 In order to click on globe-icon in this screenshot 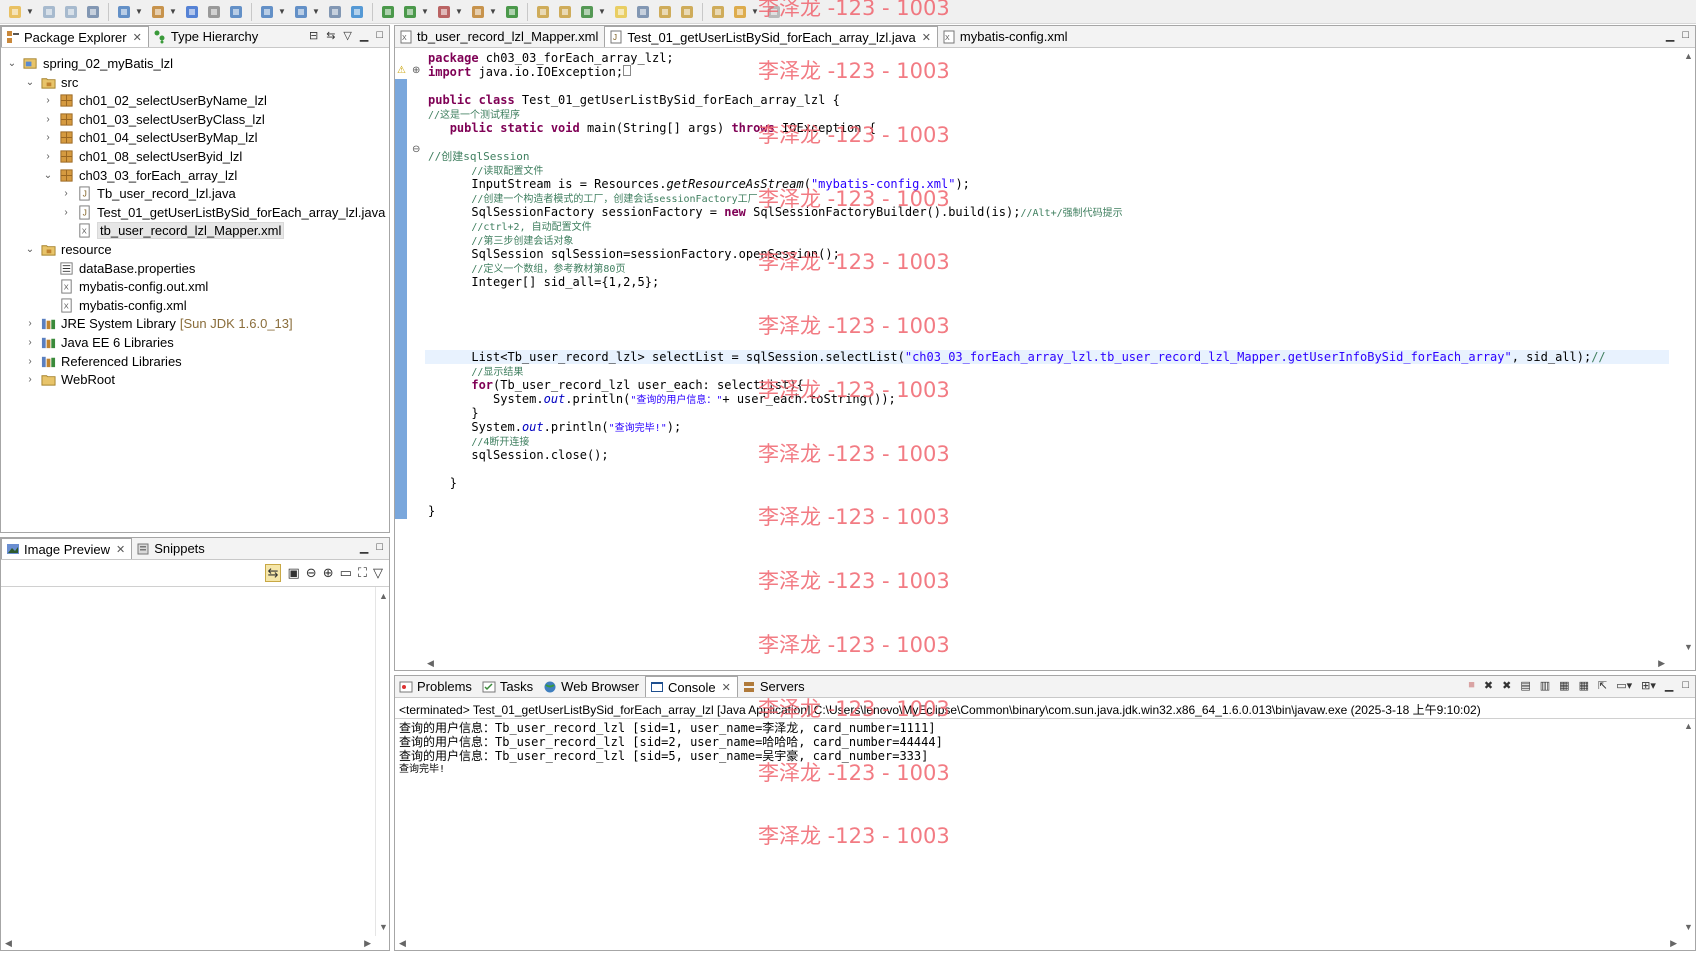, I will do `click(357, 12)`.